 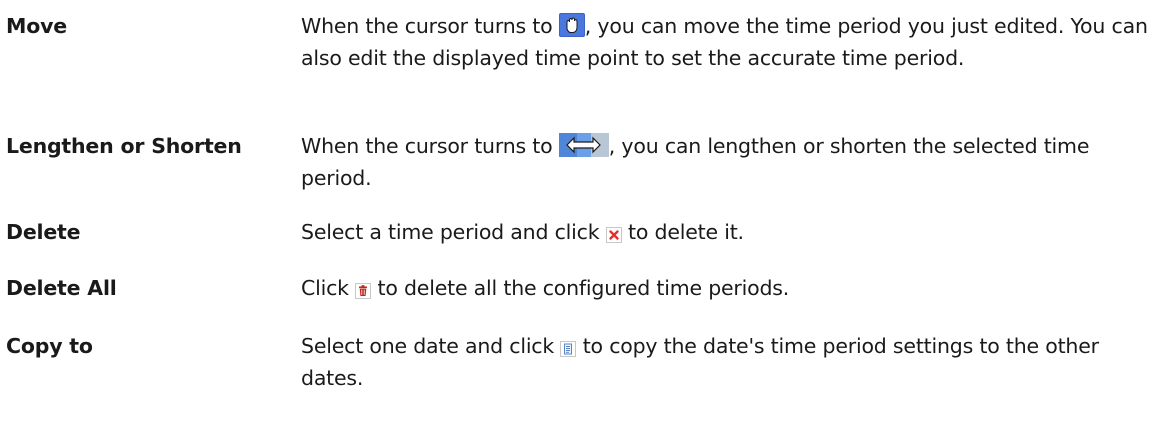 I want to click on term-copy-to: Copy to, so click(x=49, y=346).